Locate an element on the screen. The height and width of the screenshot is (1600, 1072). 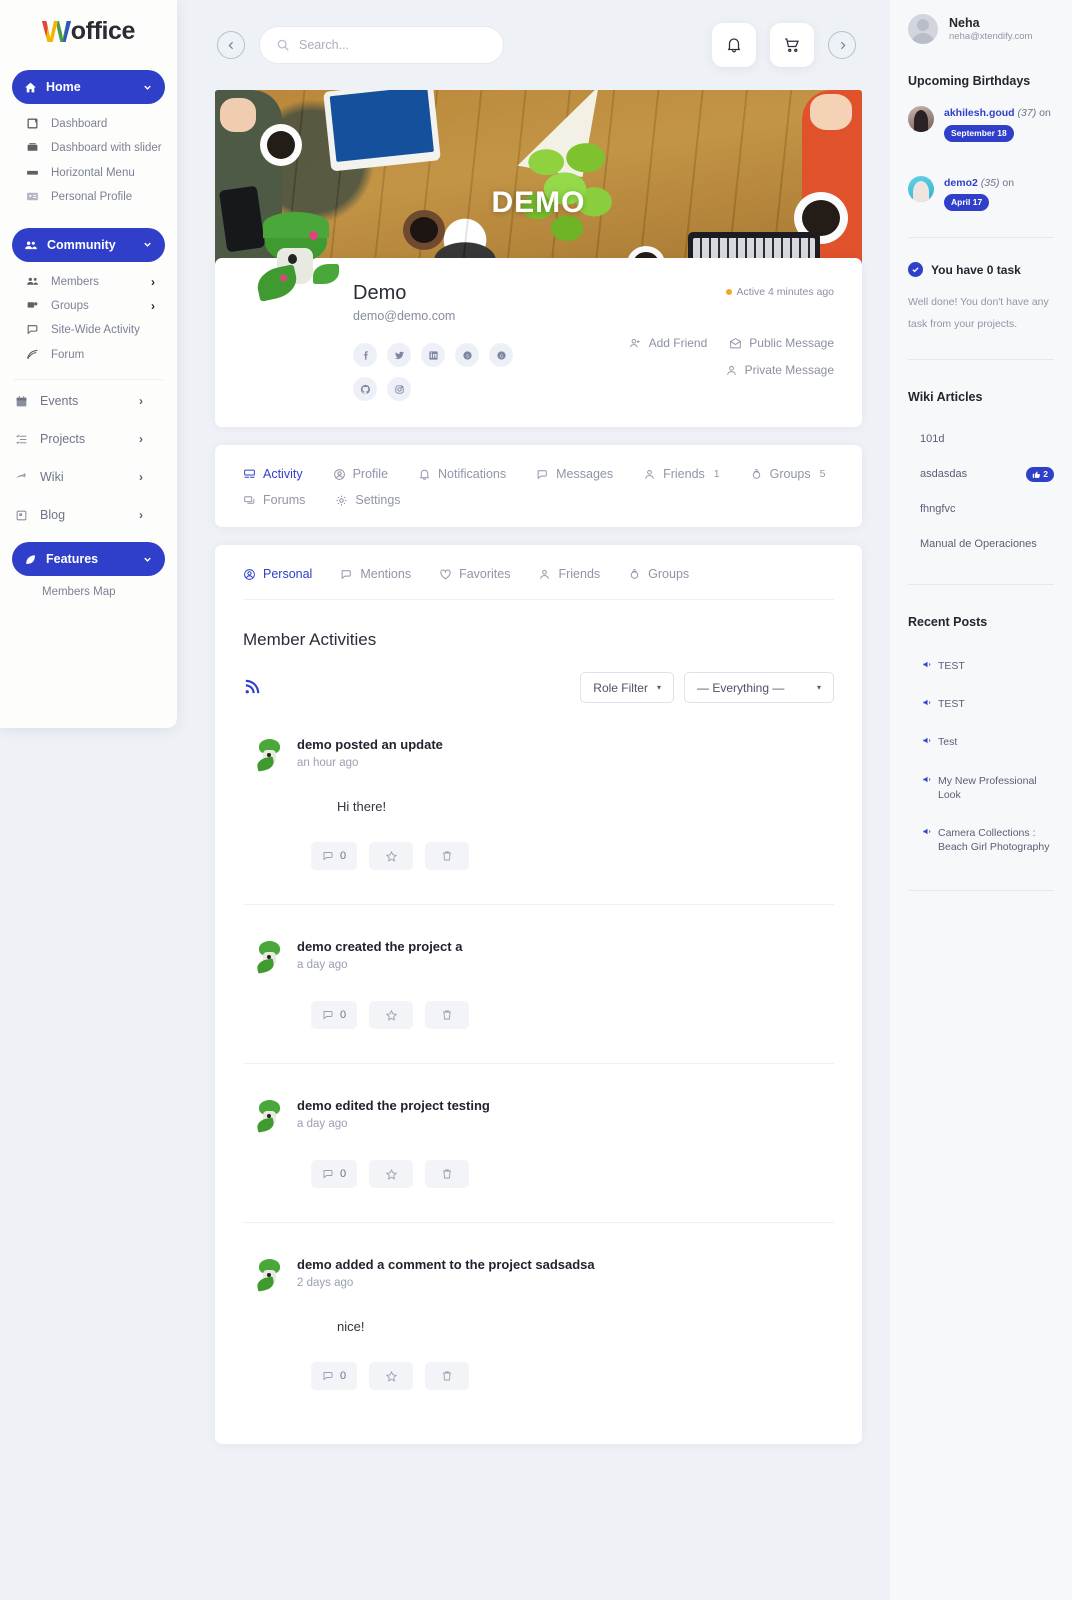
birthday-item: demo2 (35) on April 17 is located at coordinates (981, 193).